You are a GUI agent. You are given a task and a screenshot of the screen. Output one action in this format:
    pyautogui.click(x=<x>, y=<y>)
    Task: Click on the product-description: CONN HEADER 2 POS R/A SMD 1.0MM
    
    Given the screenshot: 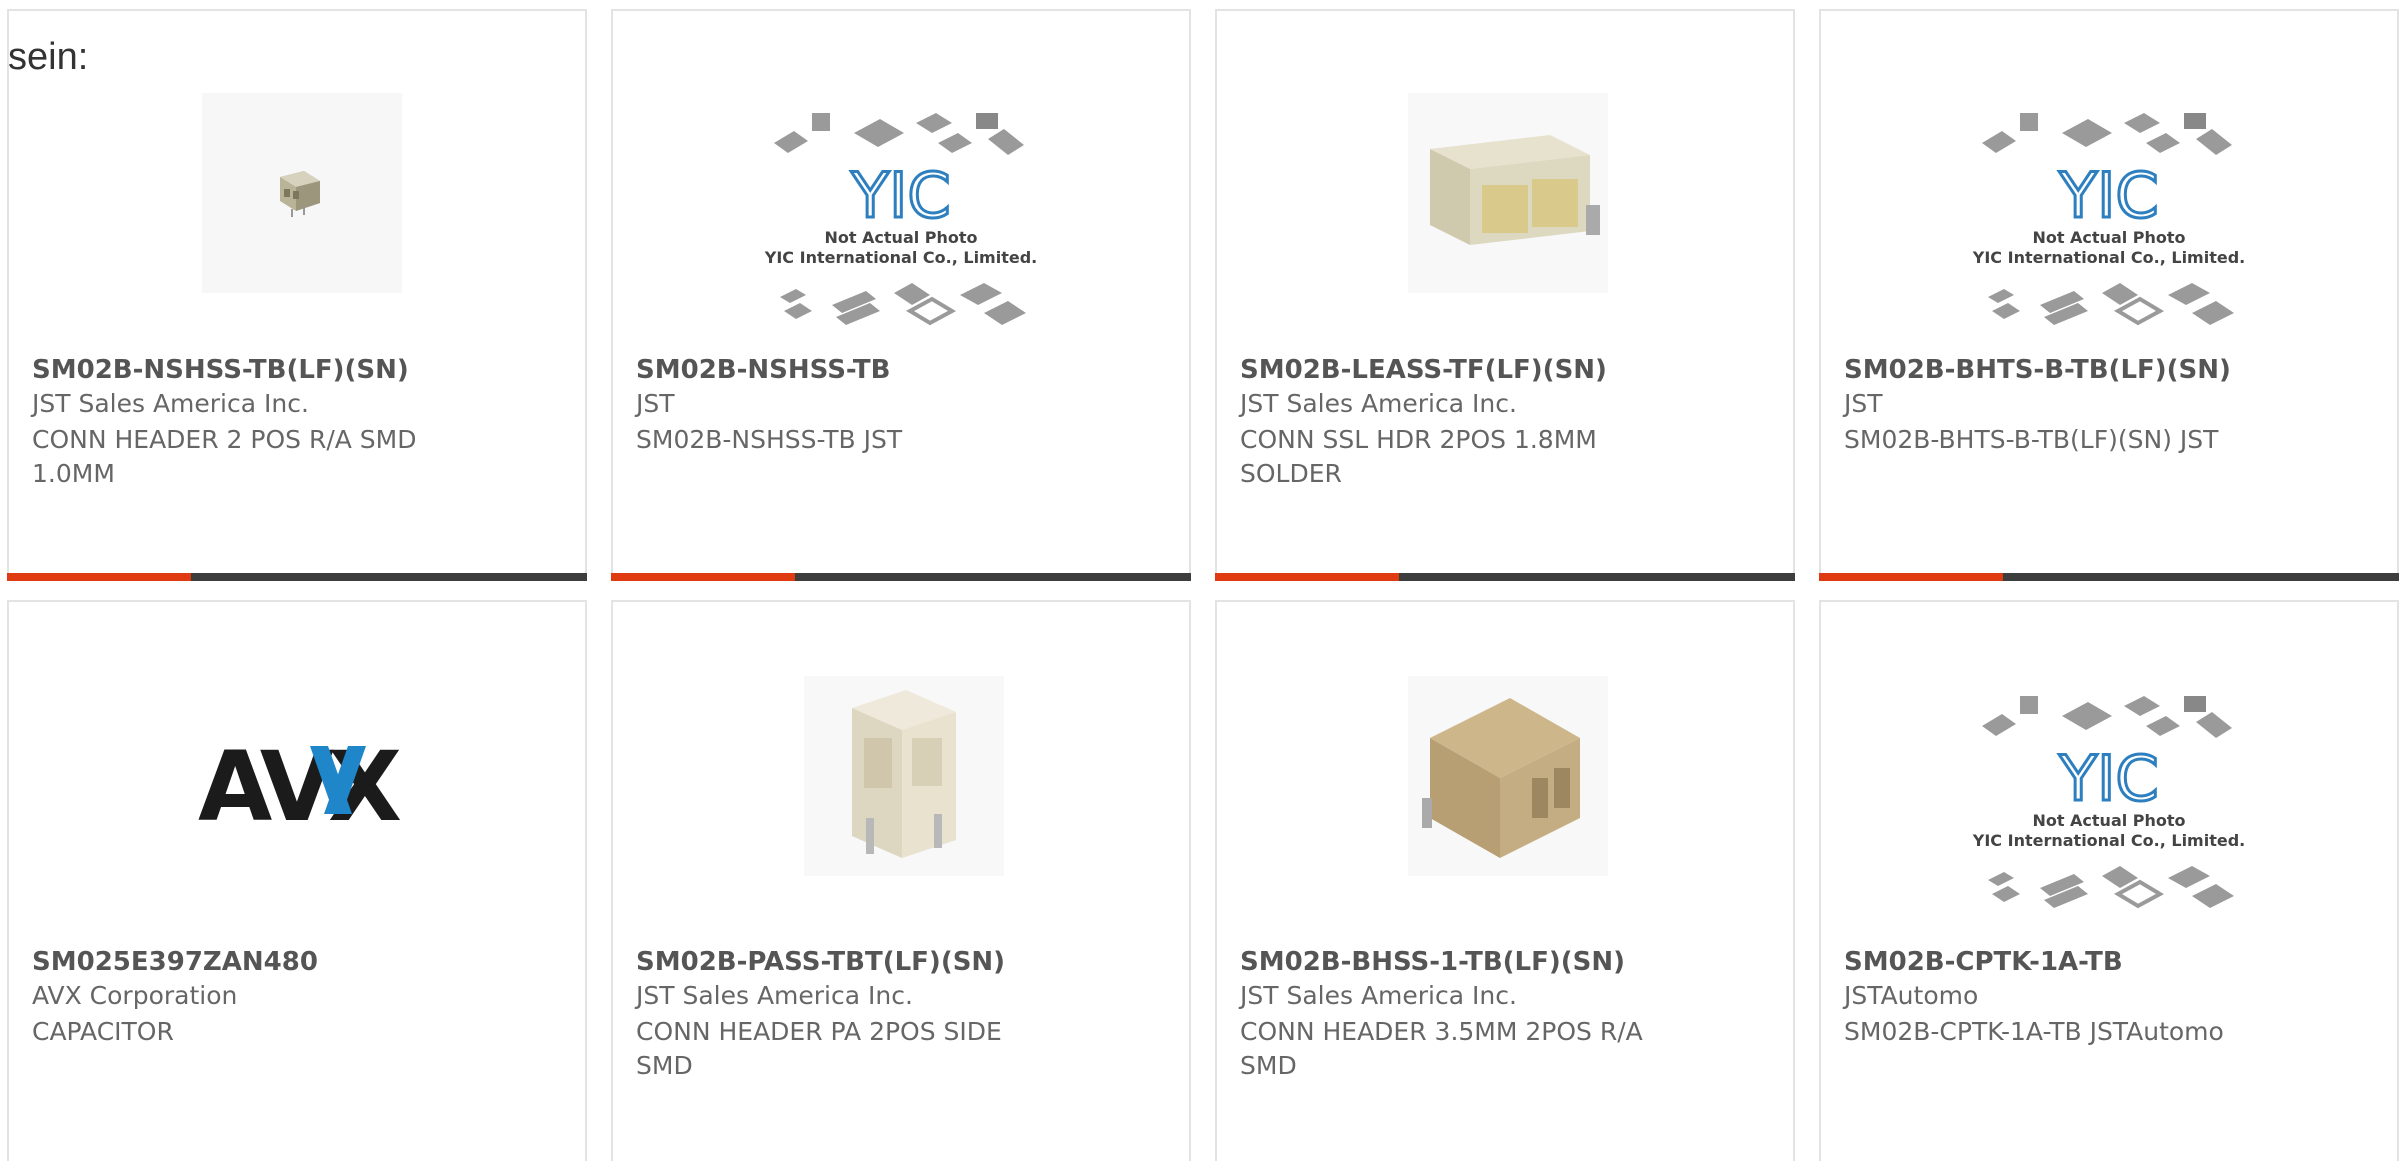 What is the action you would take?
    pyautogui.click(x=224, y=456)
    